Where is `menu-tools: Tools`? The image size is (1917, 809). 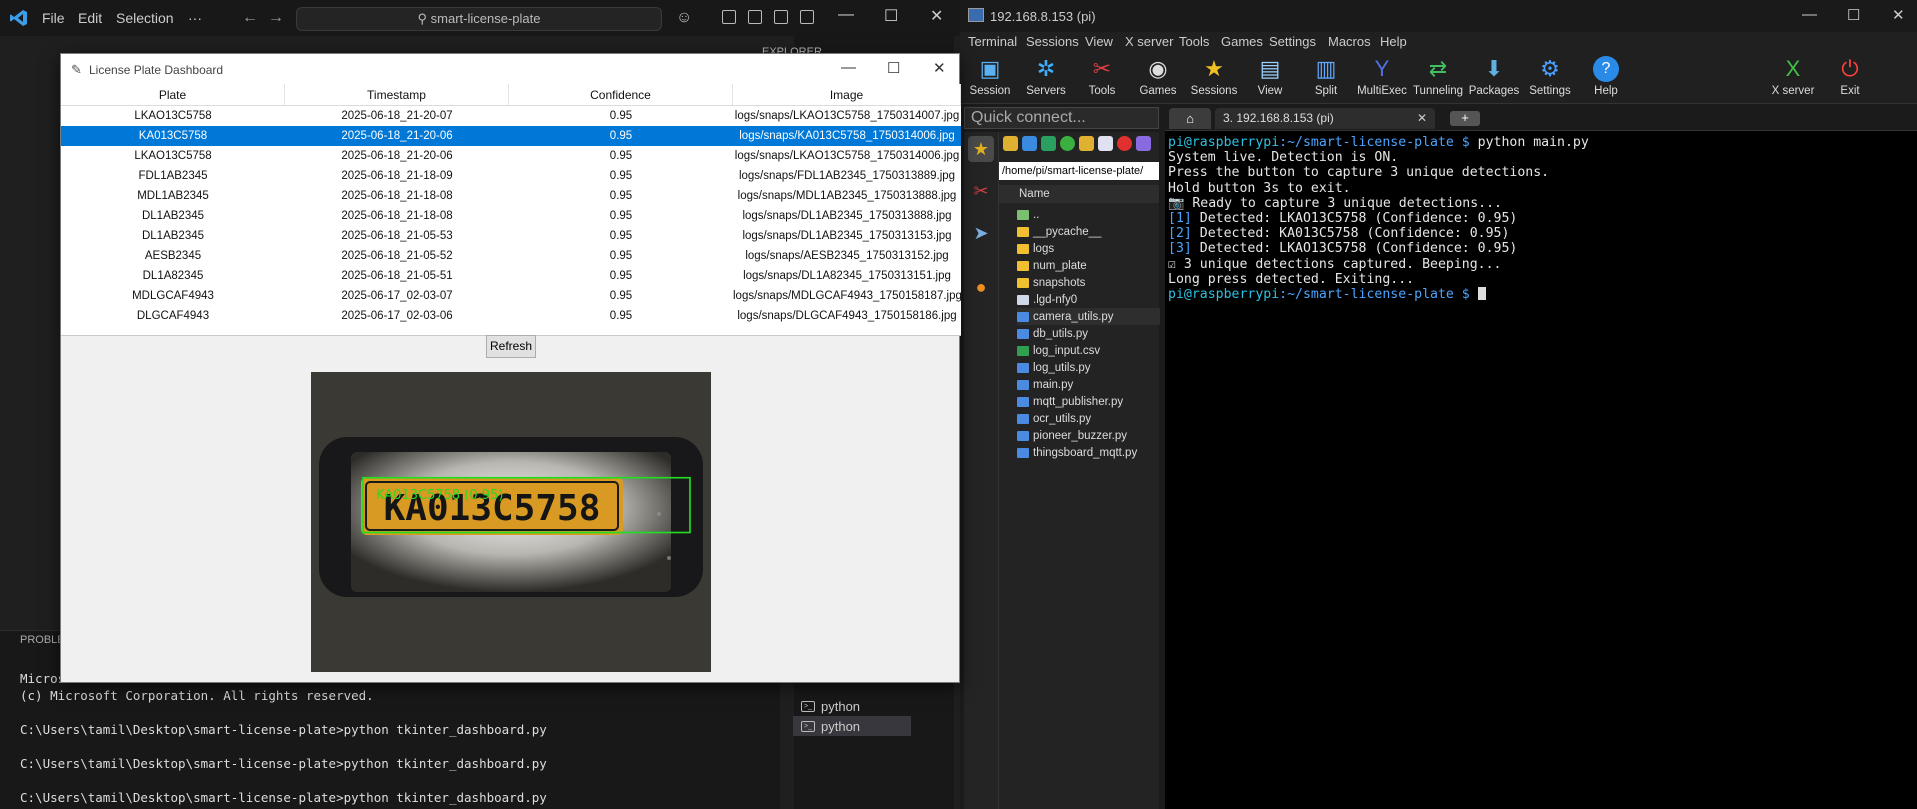
menu-tools: Tools is located at coordinates (1194, 41).